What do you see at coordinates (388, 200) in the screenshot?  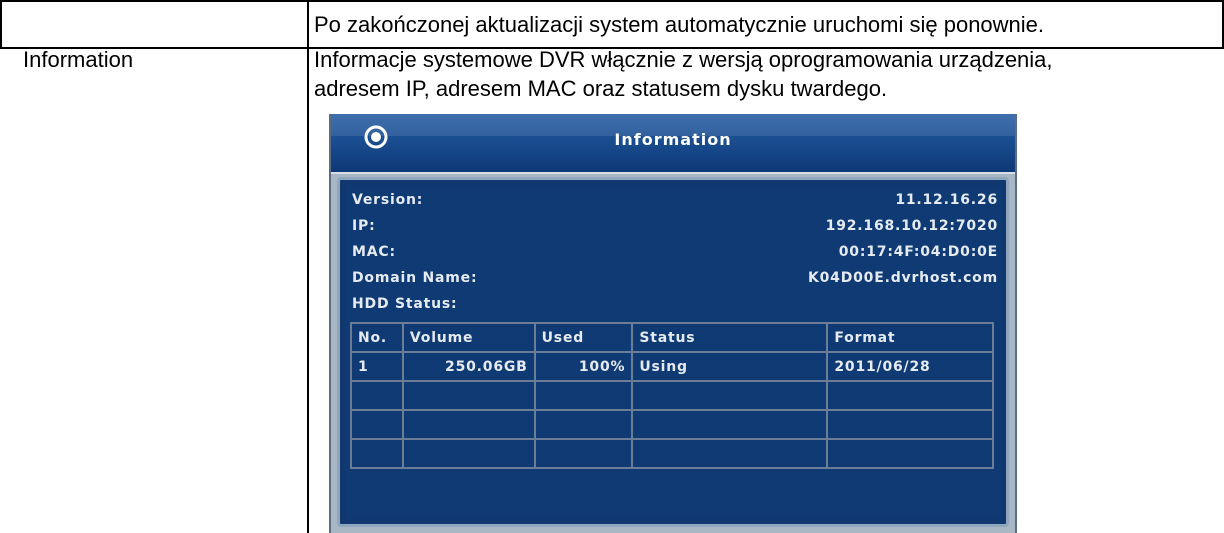 I see `version-label: Version:` at bounding box center [388, 200].